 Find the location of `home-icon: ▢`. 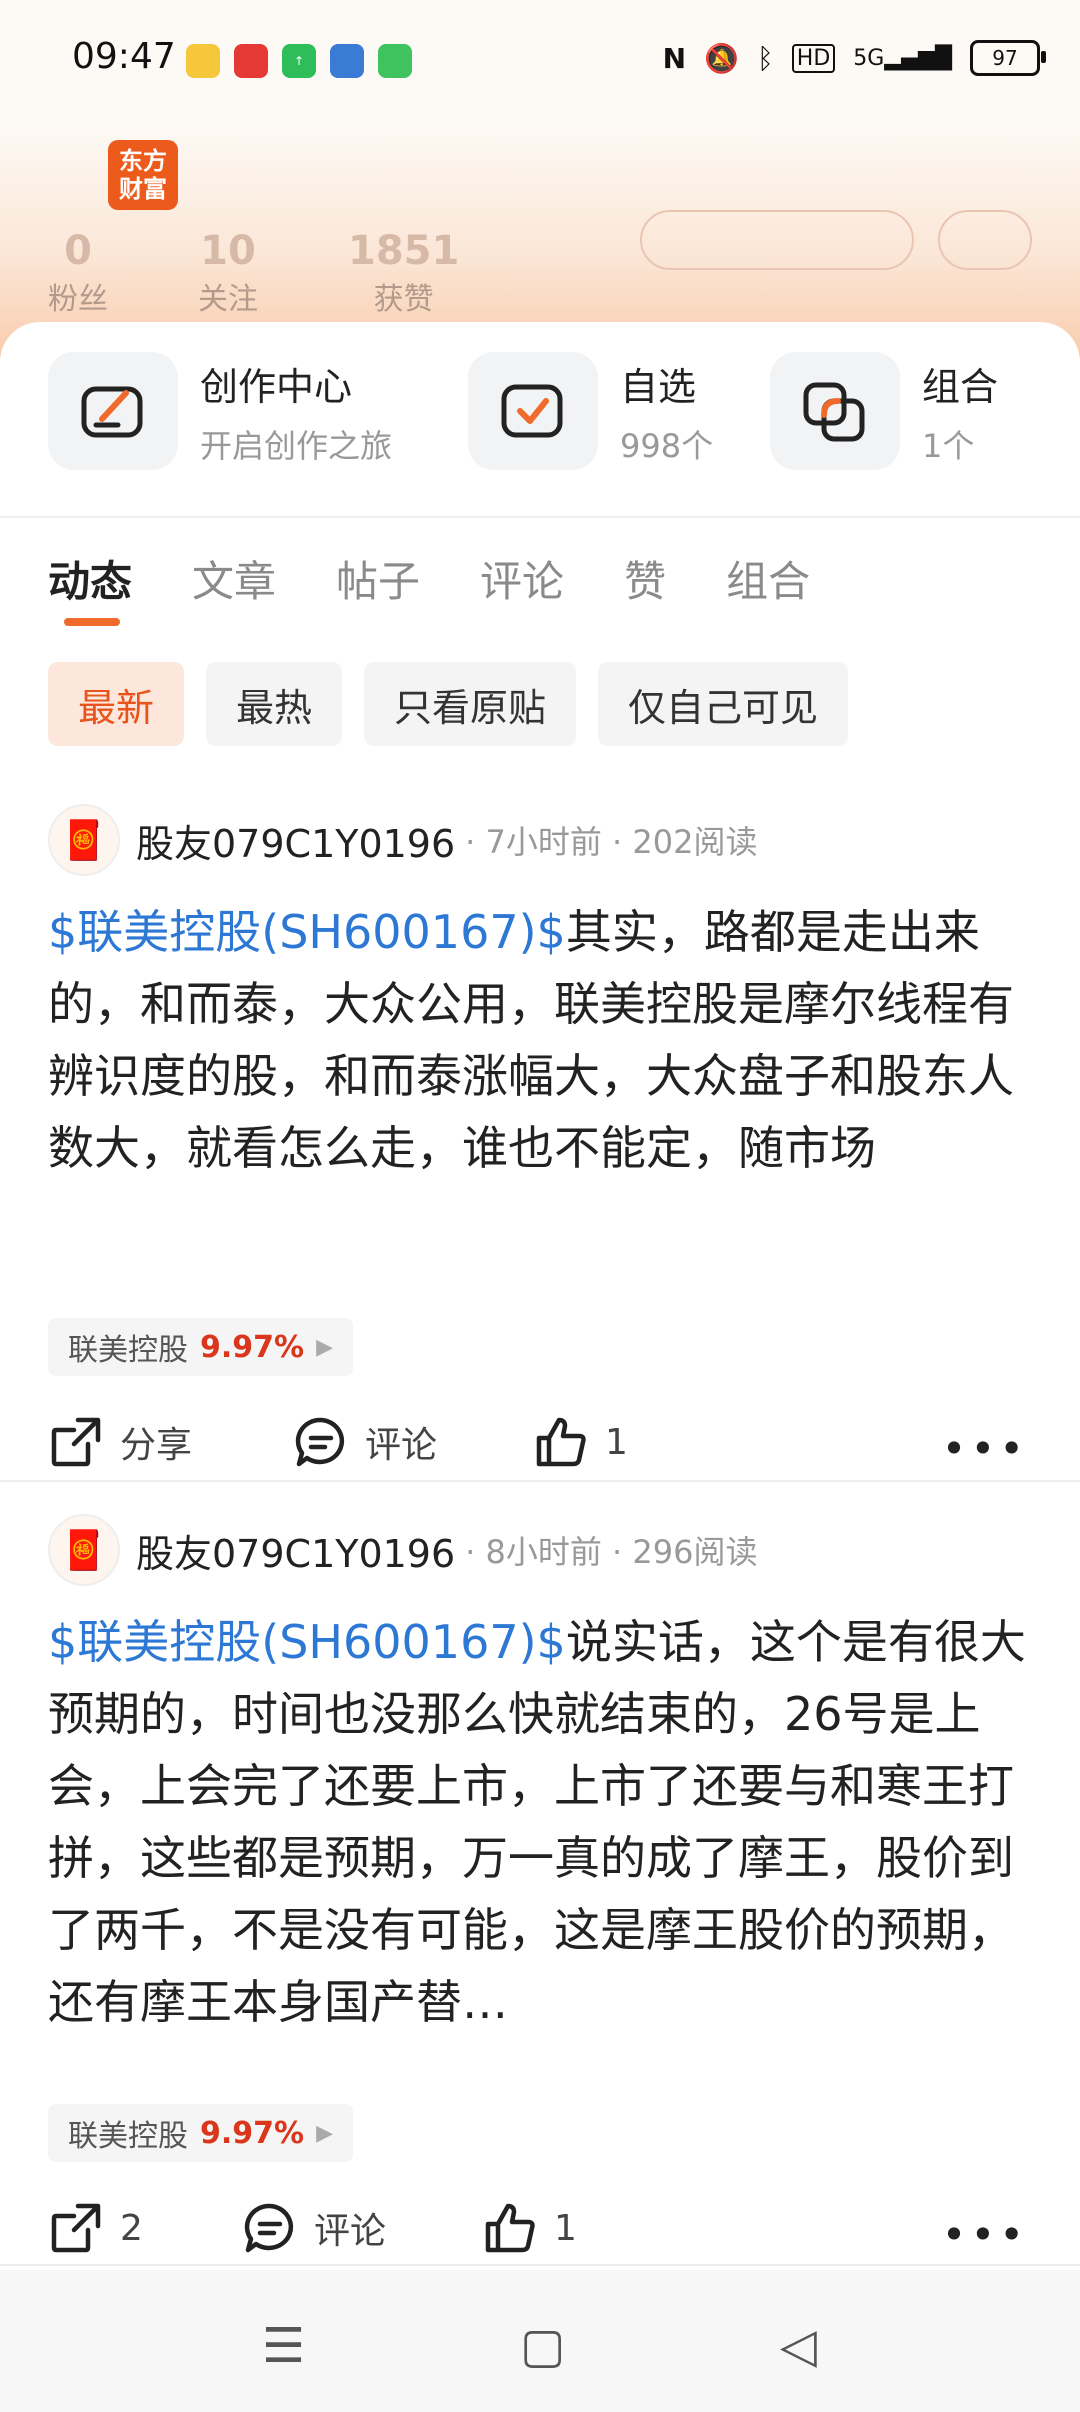

home-icon: ▢ is located at coordinates (542, 2346).